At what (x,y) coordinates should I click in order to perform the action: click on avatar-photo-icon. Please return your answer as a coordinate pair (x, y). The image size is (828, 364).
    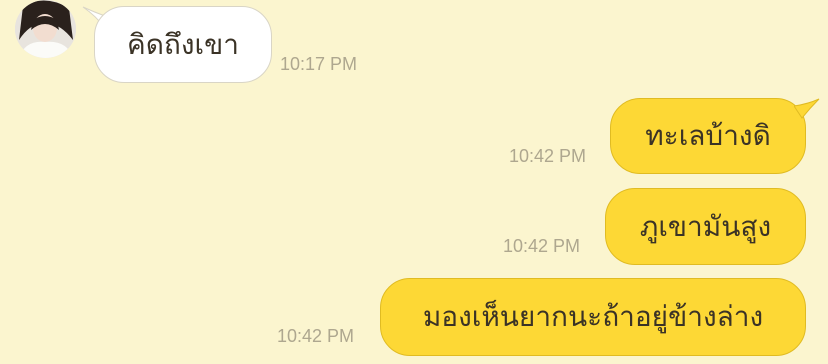
    Looking at the image, I should click on (45, 29).